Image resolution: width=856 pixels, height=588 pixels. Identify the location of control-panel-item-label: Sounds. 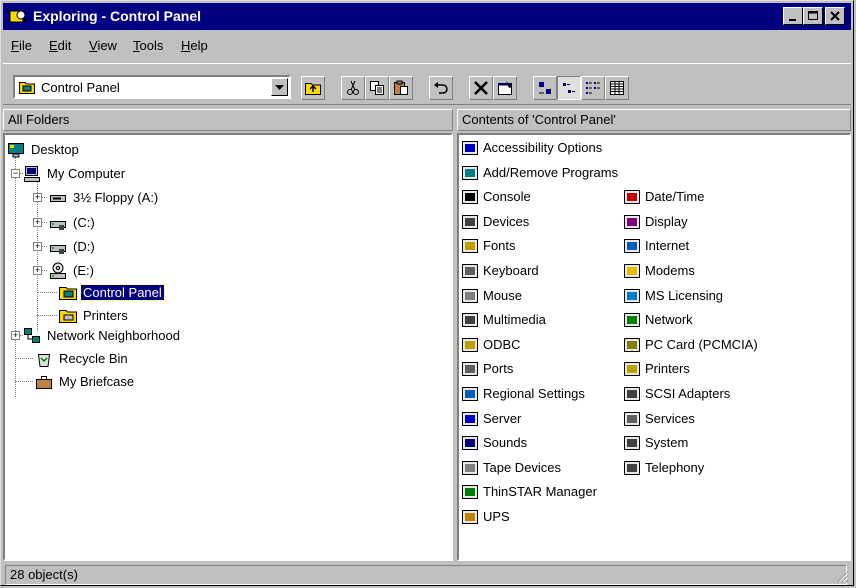
(505, 443).